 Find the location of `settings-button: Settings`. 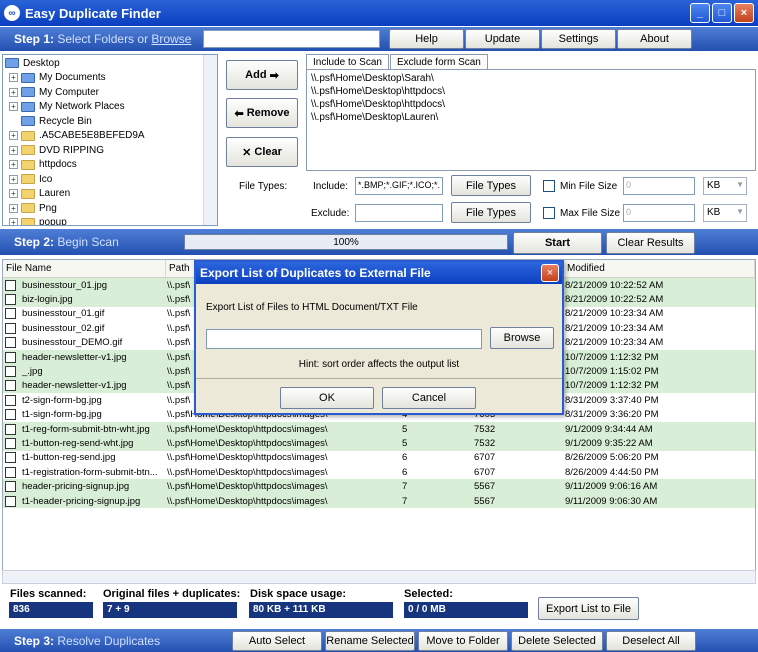

settings-button: Settings is located at coordinates (578, 39).